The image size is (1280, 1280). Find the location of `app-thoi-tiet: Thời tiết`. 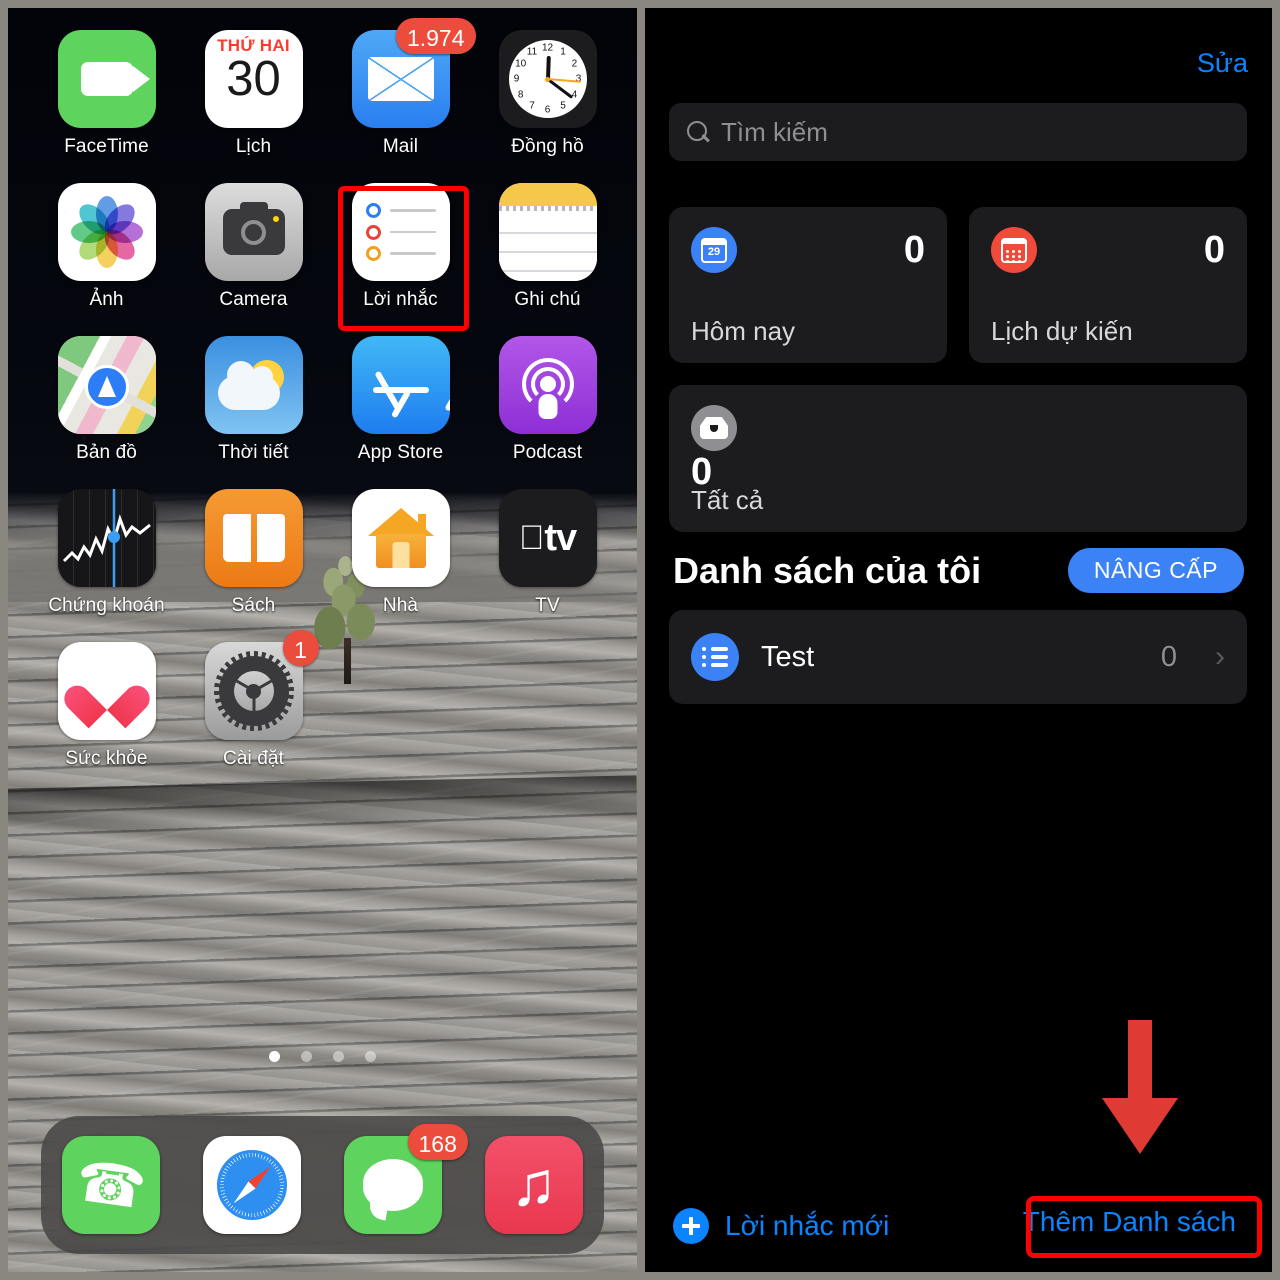

app-thoi-tiet: Thời tiết is located at coordinates (253, 400).